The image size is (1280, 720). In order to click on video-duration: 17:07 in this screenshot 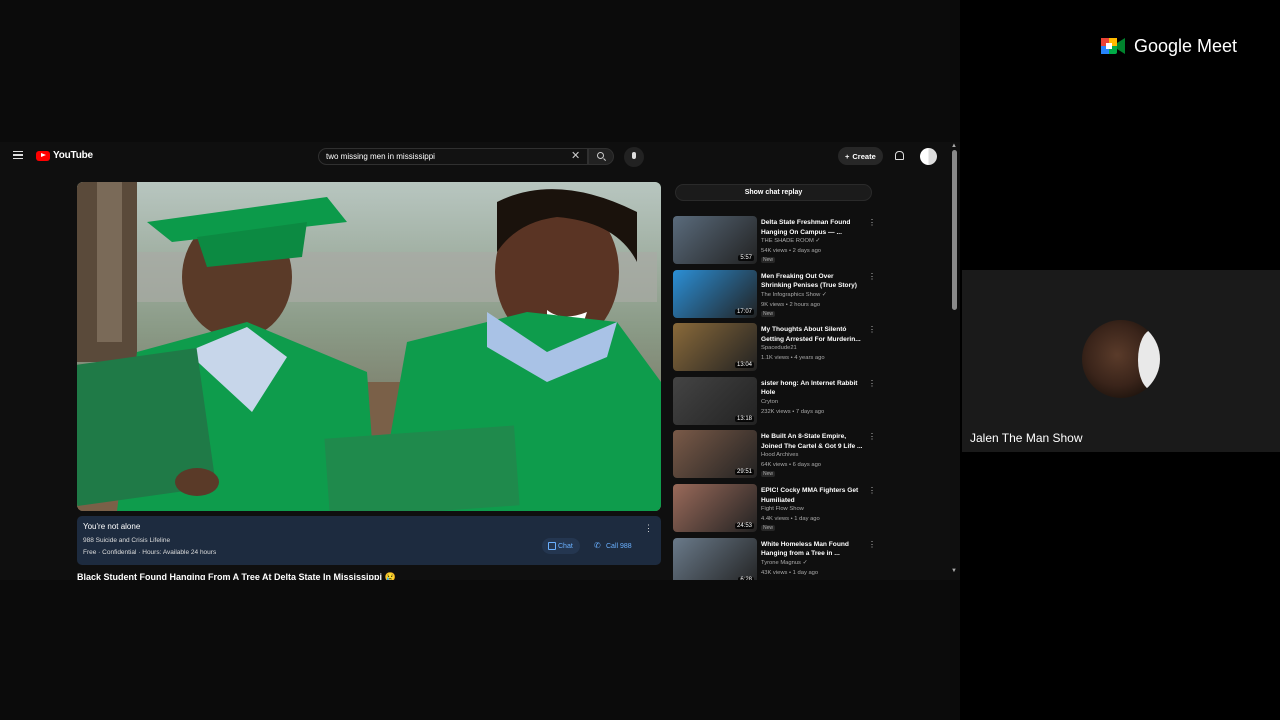, I will do `click(744, 311)`.